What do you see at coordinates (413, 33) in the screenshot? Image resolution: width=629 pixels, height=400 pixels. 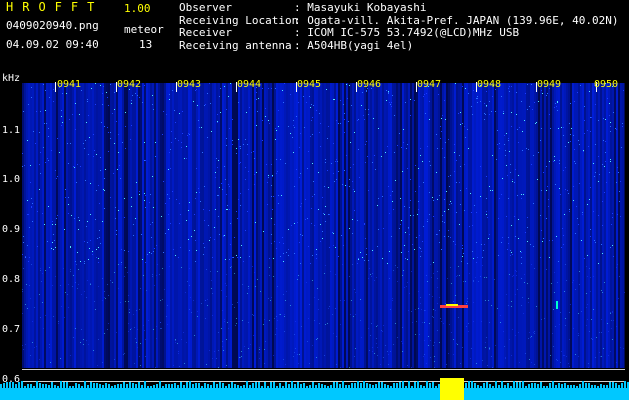 I see `receiver-value: ICOM IC-575 53.7492(@LCD)MHz USB` at bounding box center [413, 33].